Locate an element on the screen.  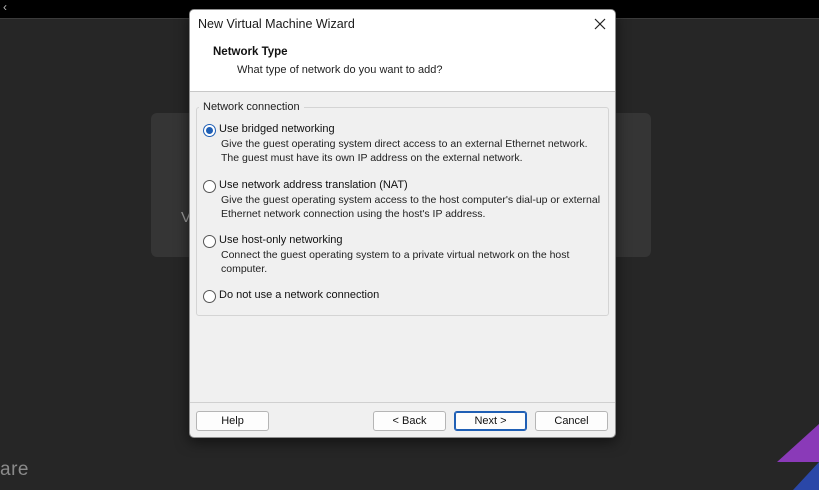
help-button: Help is located at coordinates (232, 421).